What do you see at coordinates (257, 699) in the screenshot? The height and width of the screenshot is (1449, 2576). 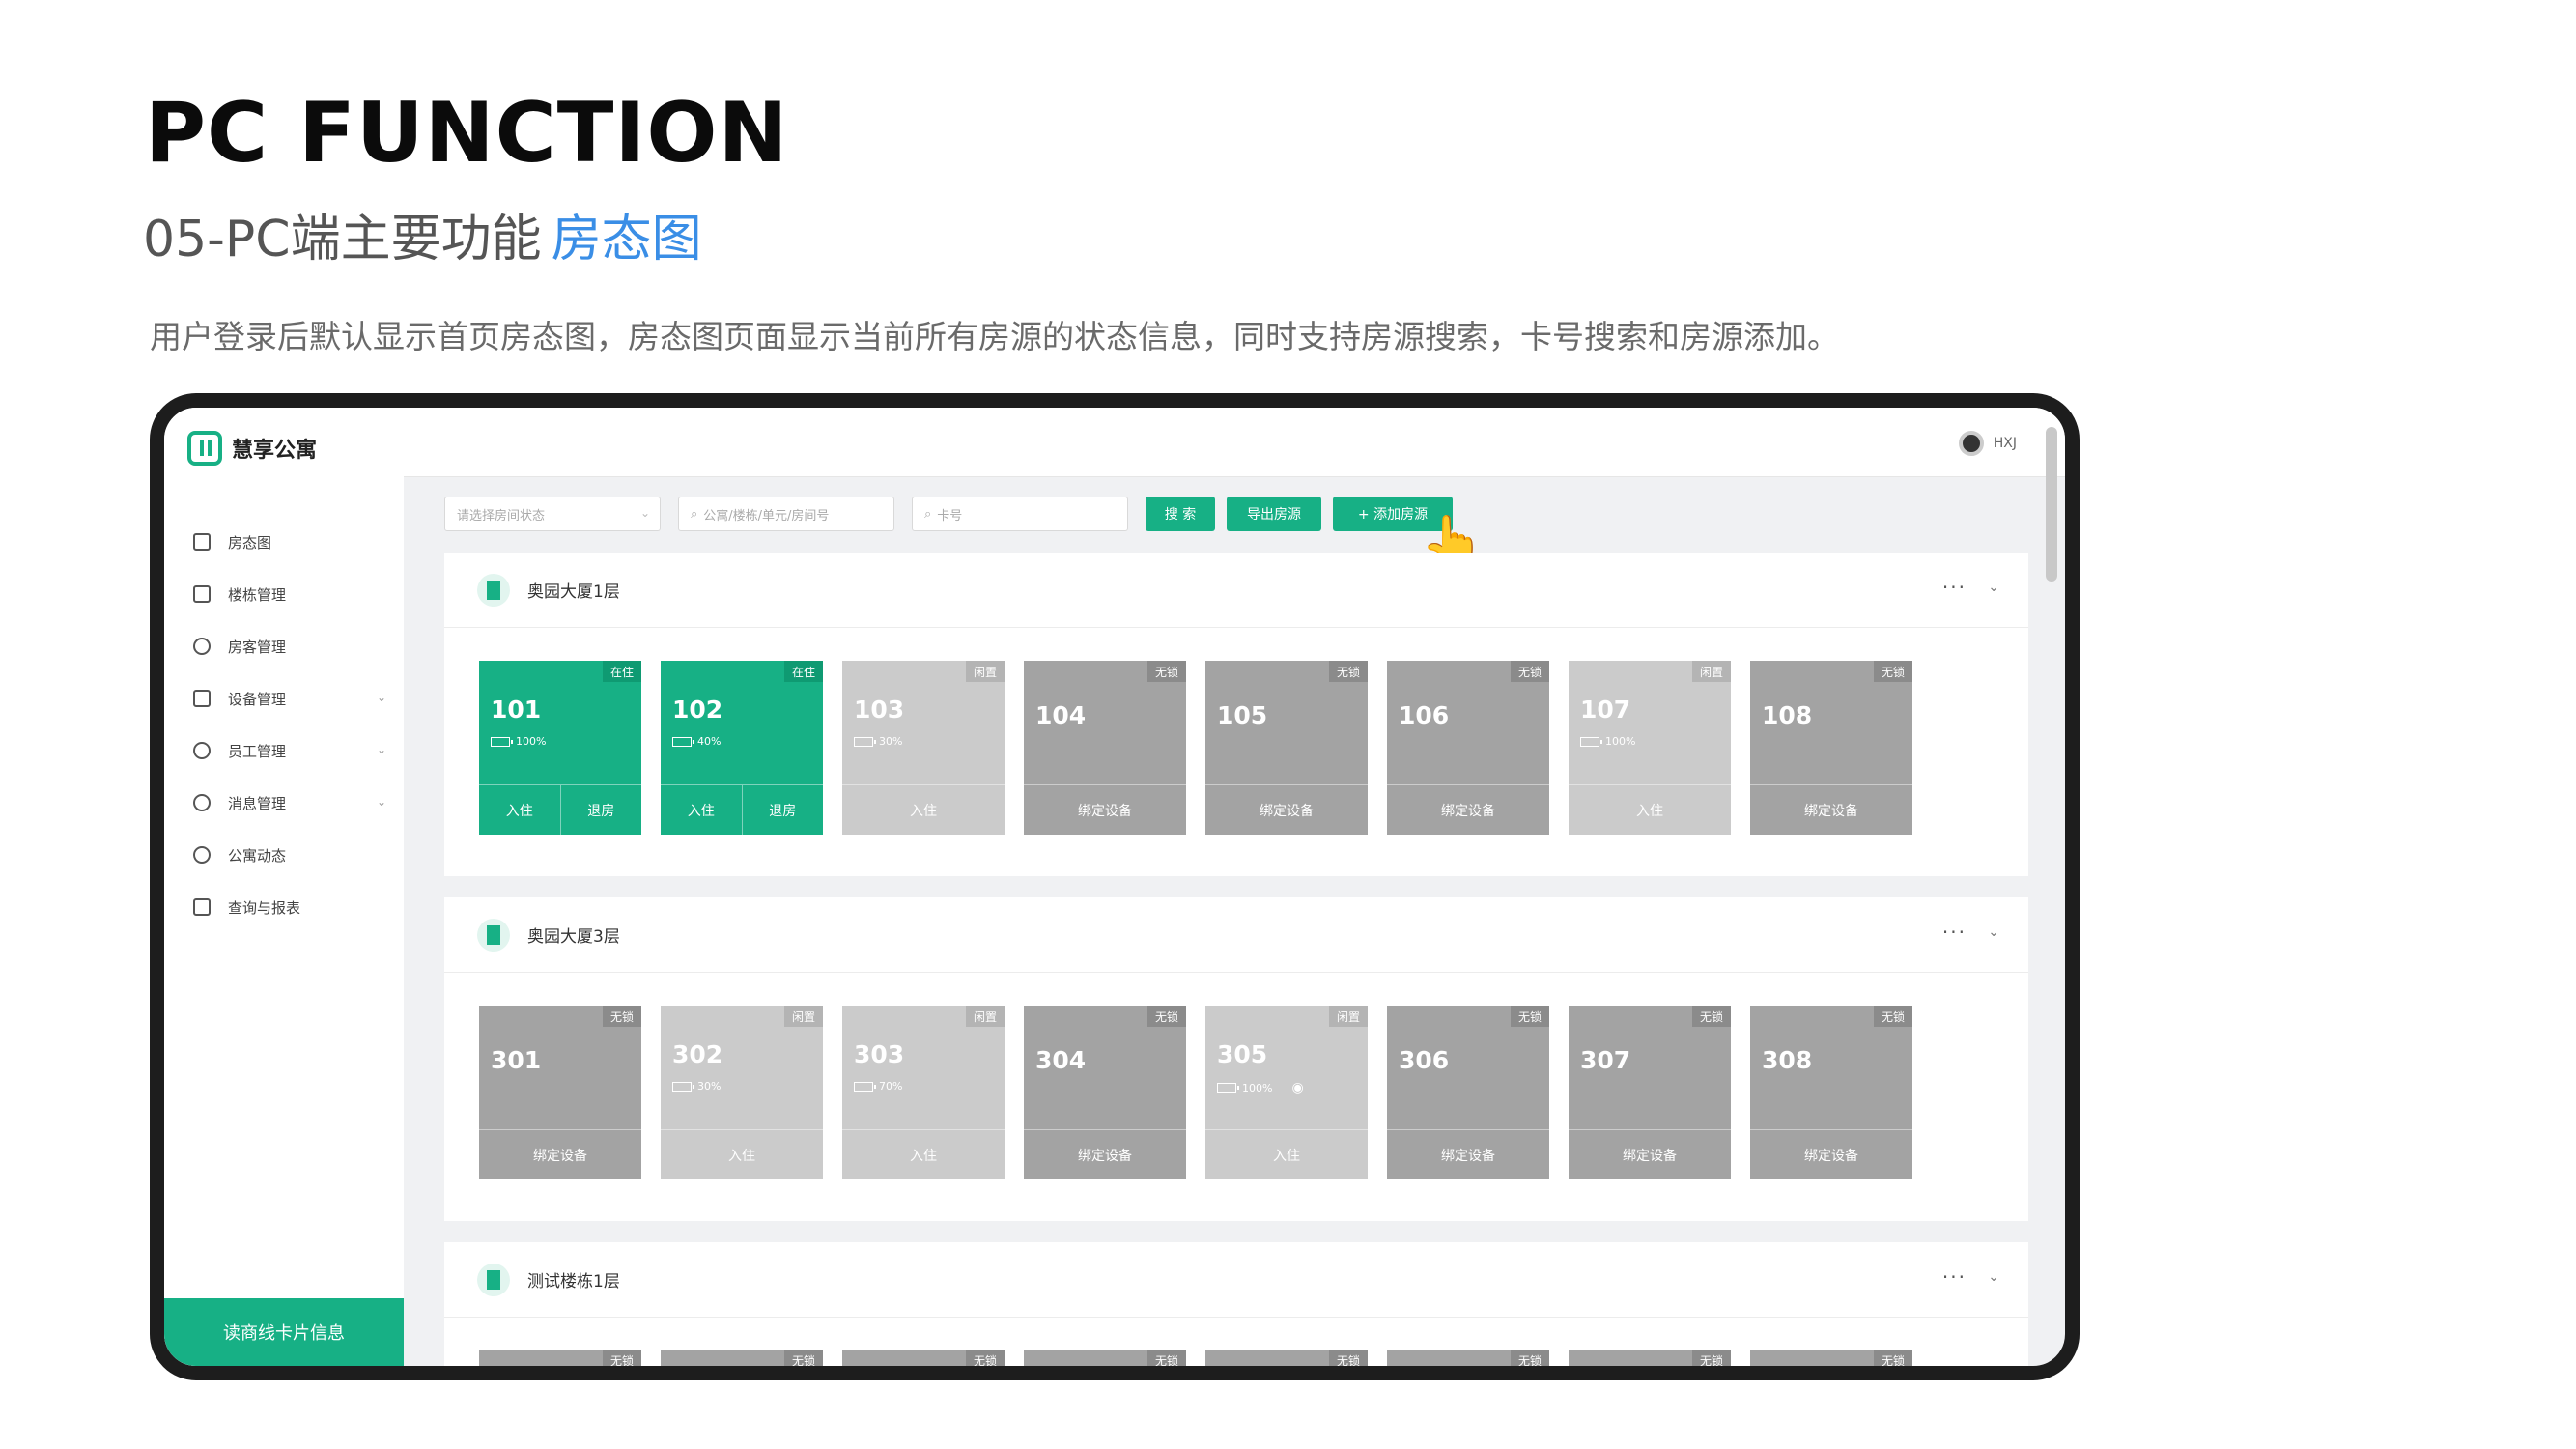 I see `sidebar-item-label: 设备管理` at bounding box center [257, 699].